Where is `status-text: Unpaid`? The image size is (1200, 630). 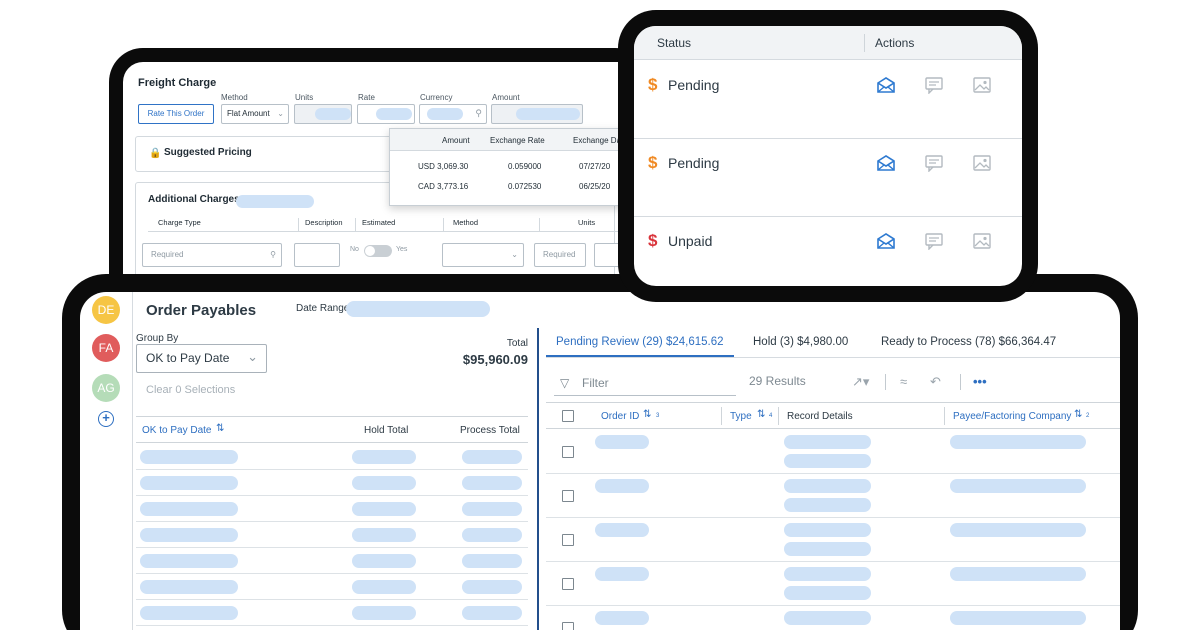 status-text: Unpaid is located at coordinates (690, 241).